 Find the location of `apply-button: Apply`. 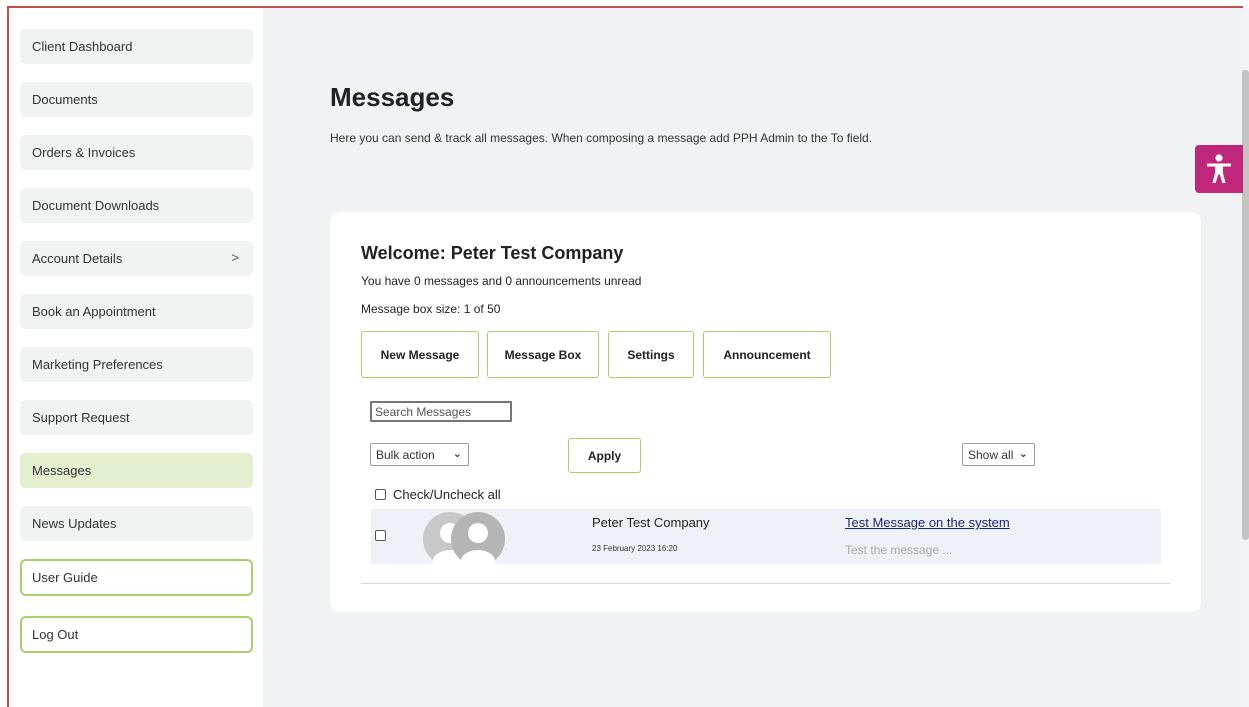

apply-button: Apply is located at coordinates (604, 455).